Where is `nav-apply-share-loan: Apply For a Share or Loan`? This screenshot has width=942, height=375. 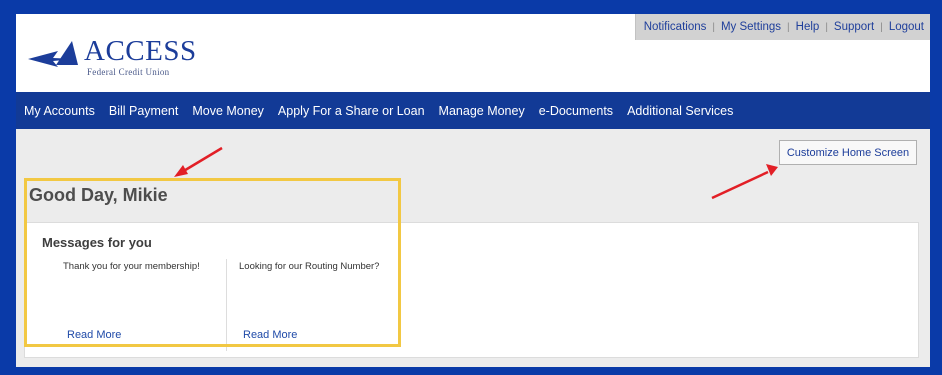
nav-apply-share-loan: Apply For a Share or Loan is located at coordinates (352, 111).